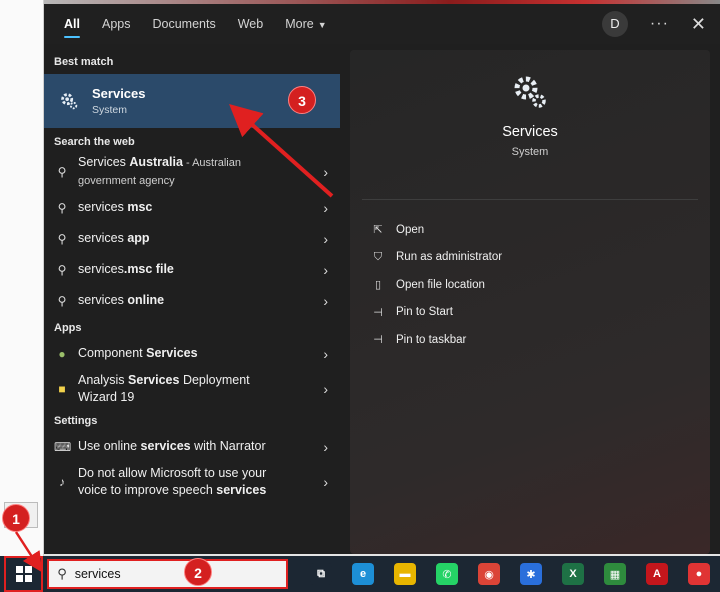 This screenshot has height=592, width=720. Describe the element at coordinates (112, 353) in the screenshot. I see `result-text-pre: Component` at that location.